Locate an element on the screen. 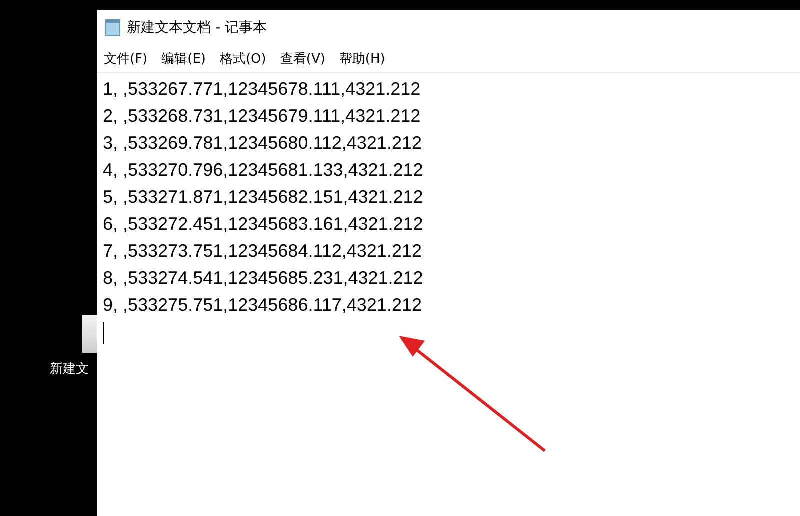  menu-item: 查看(V) is located at coordinates (302, 59).